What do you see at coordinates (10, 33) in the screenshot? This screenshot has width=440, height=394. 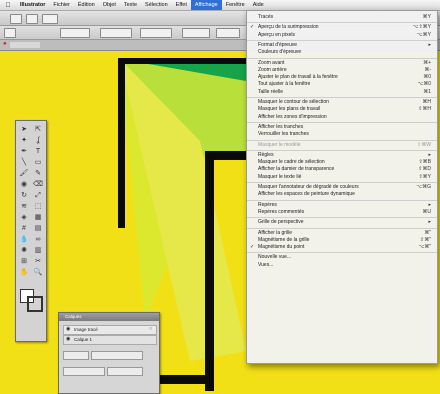 I see `fill-swatch` at bounding box center [10, 33].